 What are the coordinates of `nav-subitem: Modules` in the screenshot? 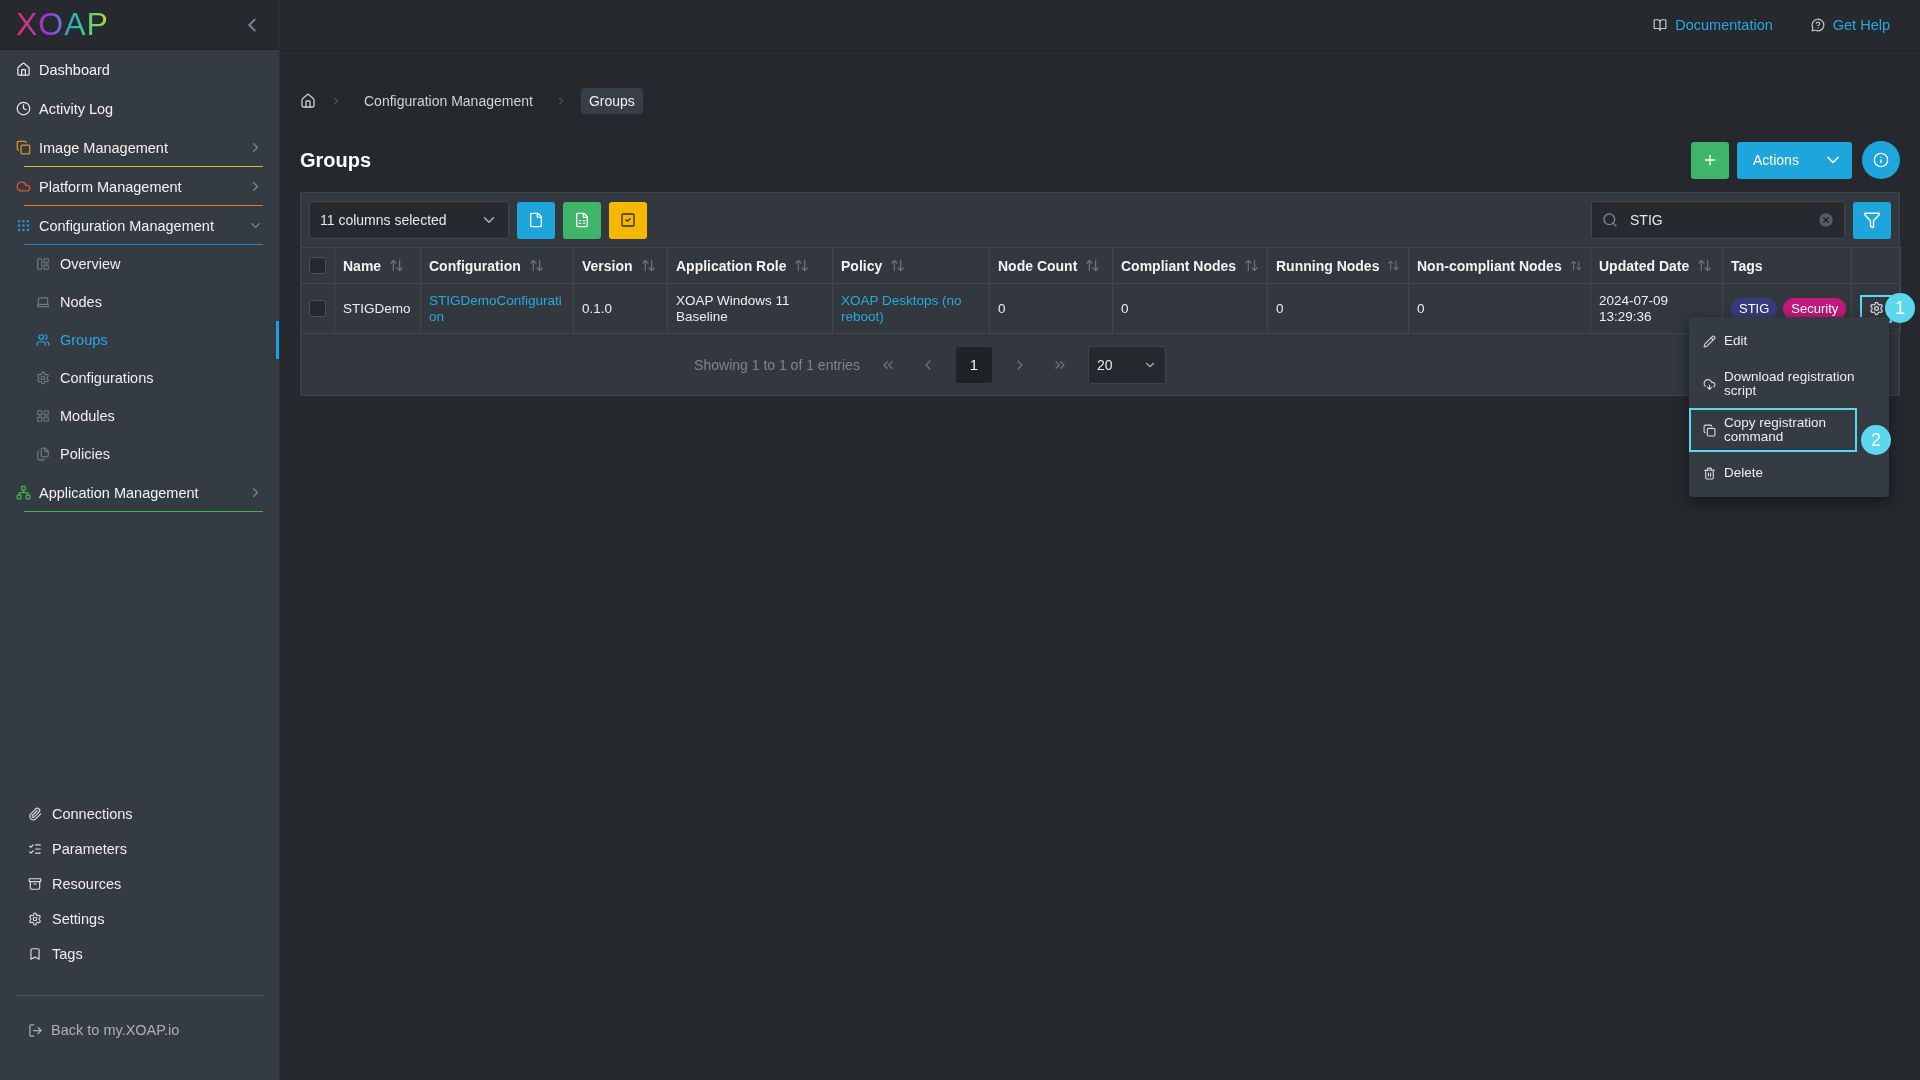 It's located at (139, 416).